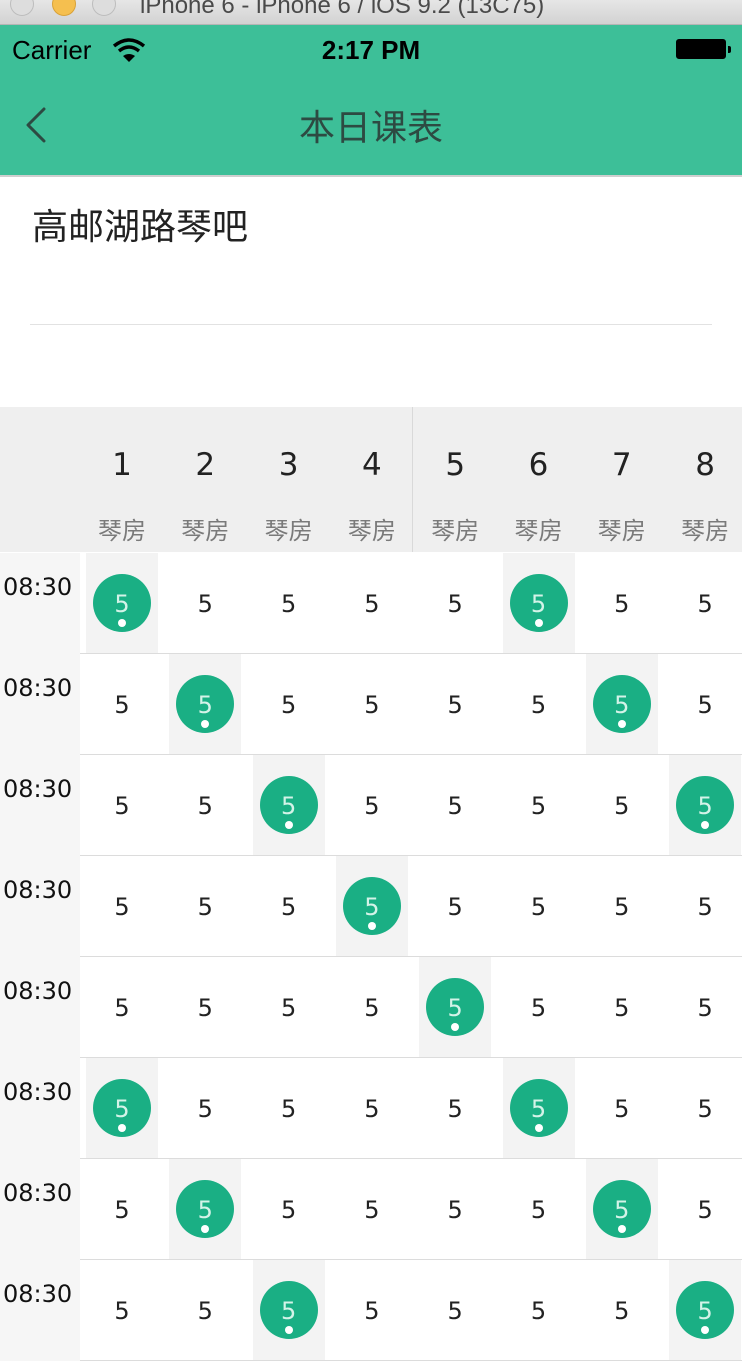  I want to click on window-minimize-button, so click(64, 8).